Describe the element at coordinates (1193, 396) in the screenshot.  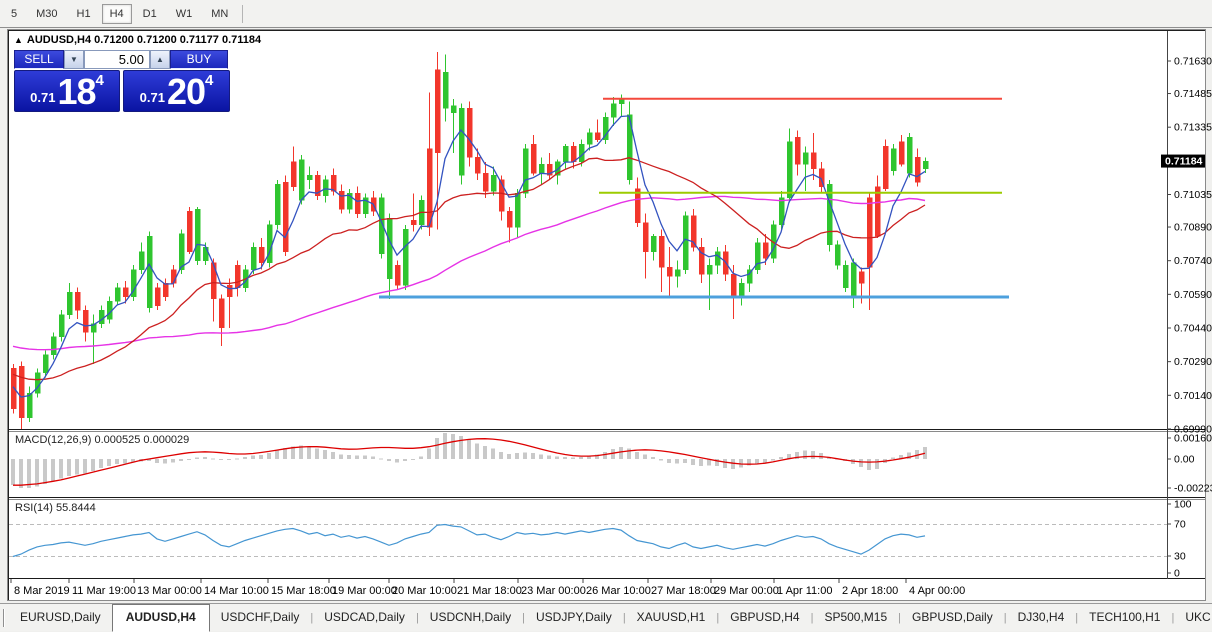
I see `svg-text: 0.70140` at that location.